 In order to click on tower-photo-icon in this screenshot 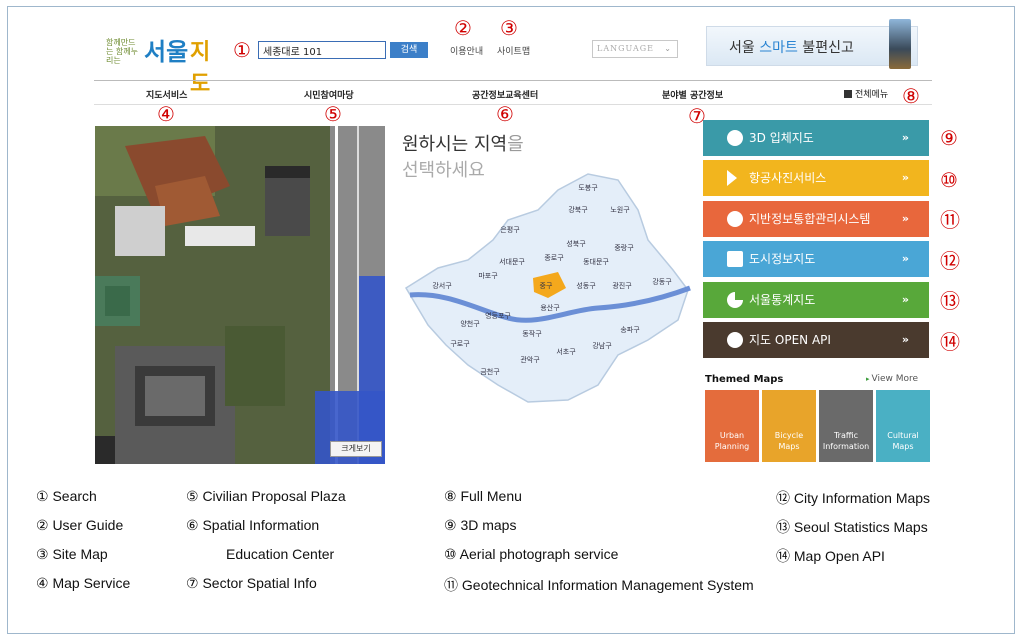, I will do `click(900, 44)`.